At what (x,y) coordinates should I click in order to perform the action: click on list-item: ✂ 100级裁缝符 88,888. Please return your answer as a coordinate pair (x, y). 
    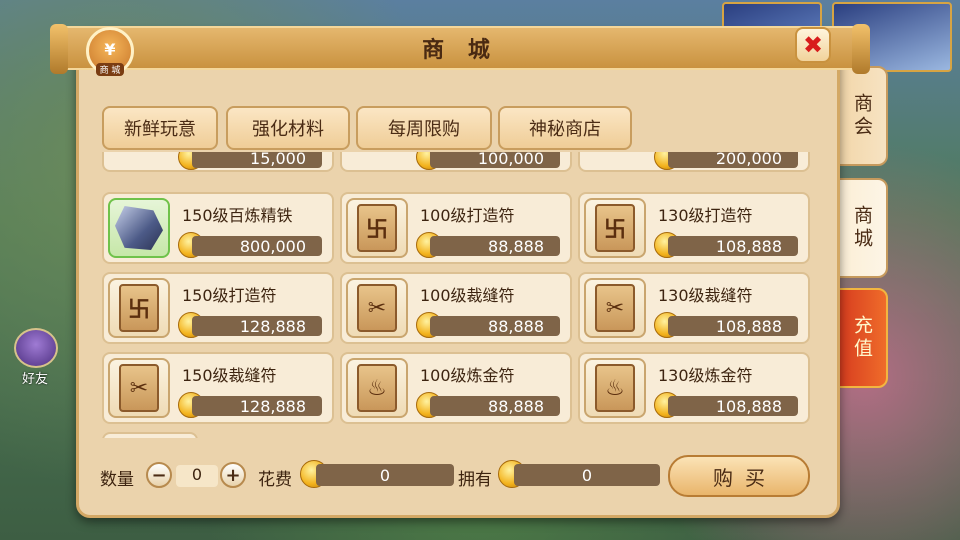
    Looking at the image, I should click on (456, 308).